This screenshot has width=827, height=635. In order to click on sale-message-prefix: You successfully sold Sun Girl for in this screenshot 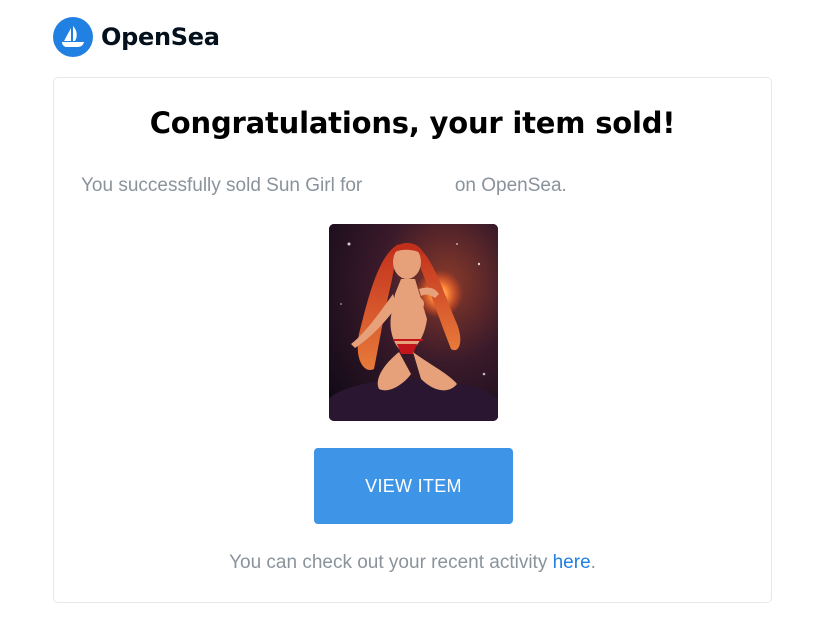, I will do `click(222, 185)`.